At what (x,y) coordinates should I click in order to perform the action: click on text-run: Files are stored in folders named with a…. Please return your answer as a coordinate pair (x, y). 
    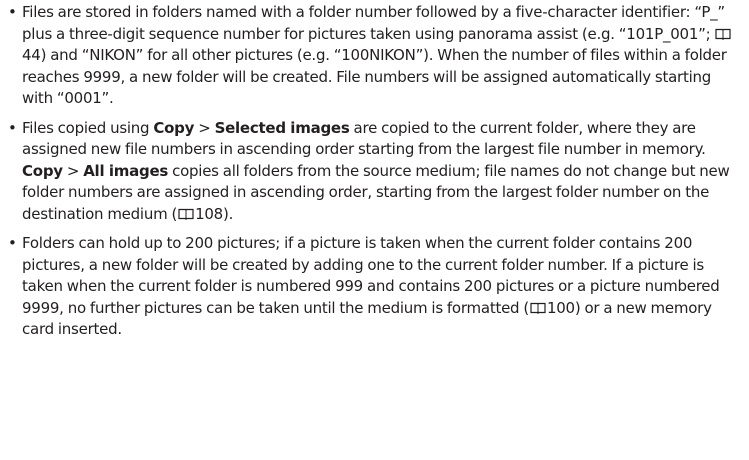
    Looking at the image, I should click on (373, 23).